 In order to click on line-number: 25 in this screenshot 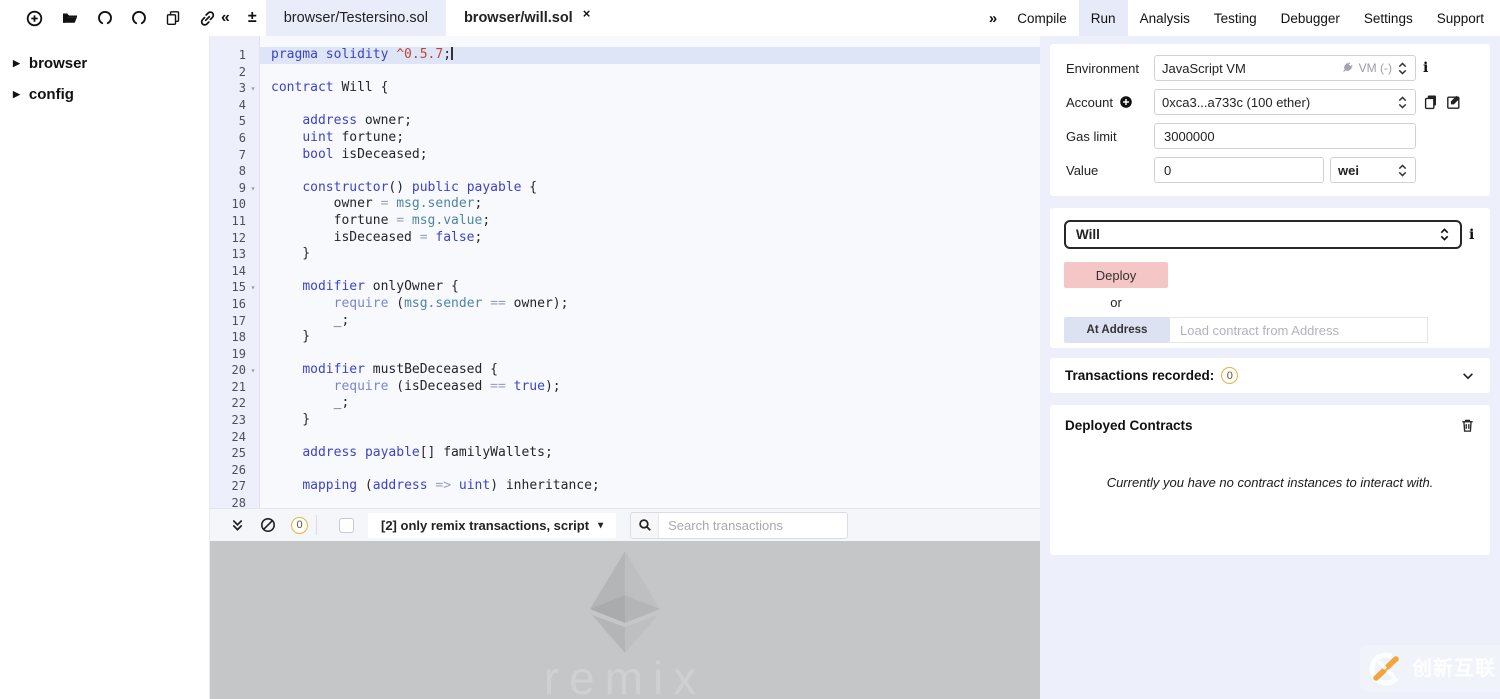, I will do `click(238, 453)`.